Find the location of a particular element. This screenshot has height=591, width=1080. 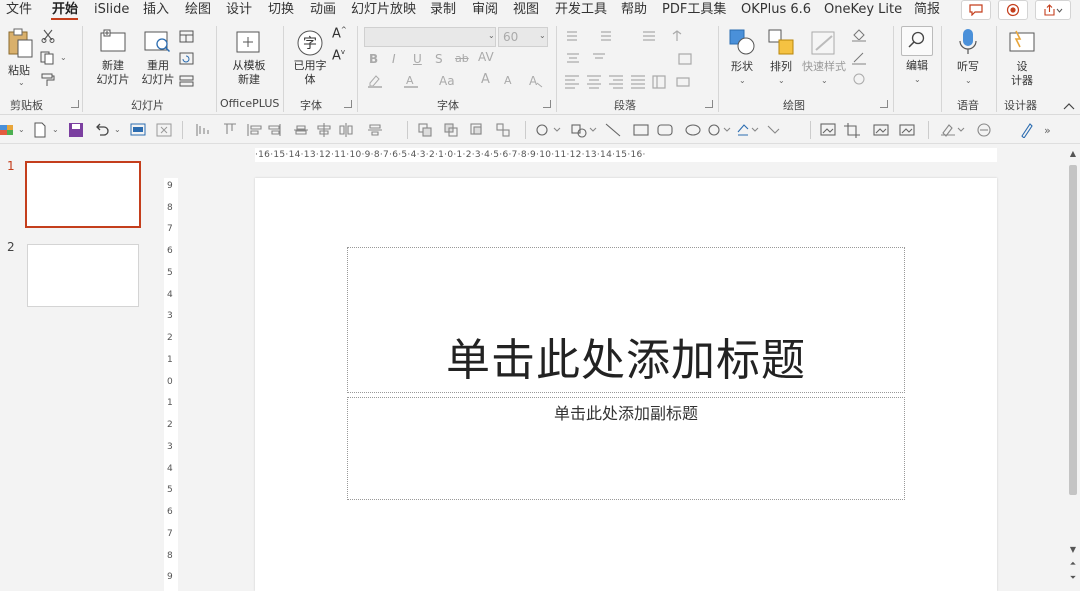

menu-home: 开始 is located at coordinates (65, 9).